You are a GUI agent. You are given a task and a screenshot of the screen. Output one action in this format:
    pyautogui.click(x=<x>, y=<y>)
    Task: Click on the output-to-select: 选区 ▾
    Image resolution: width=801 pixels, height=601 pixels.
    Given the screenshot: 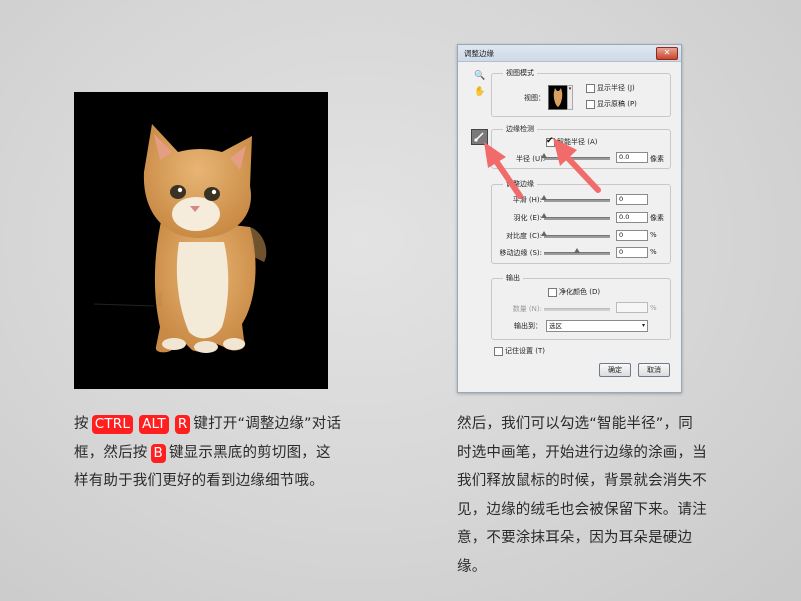 What is the action you would take?
    pyautogui.click(x=597, y=326)
    